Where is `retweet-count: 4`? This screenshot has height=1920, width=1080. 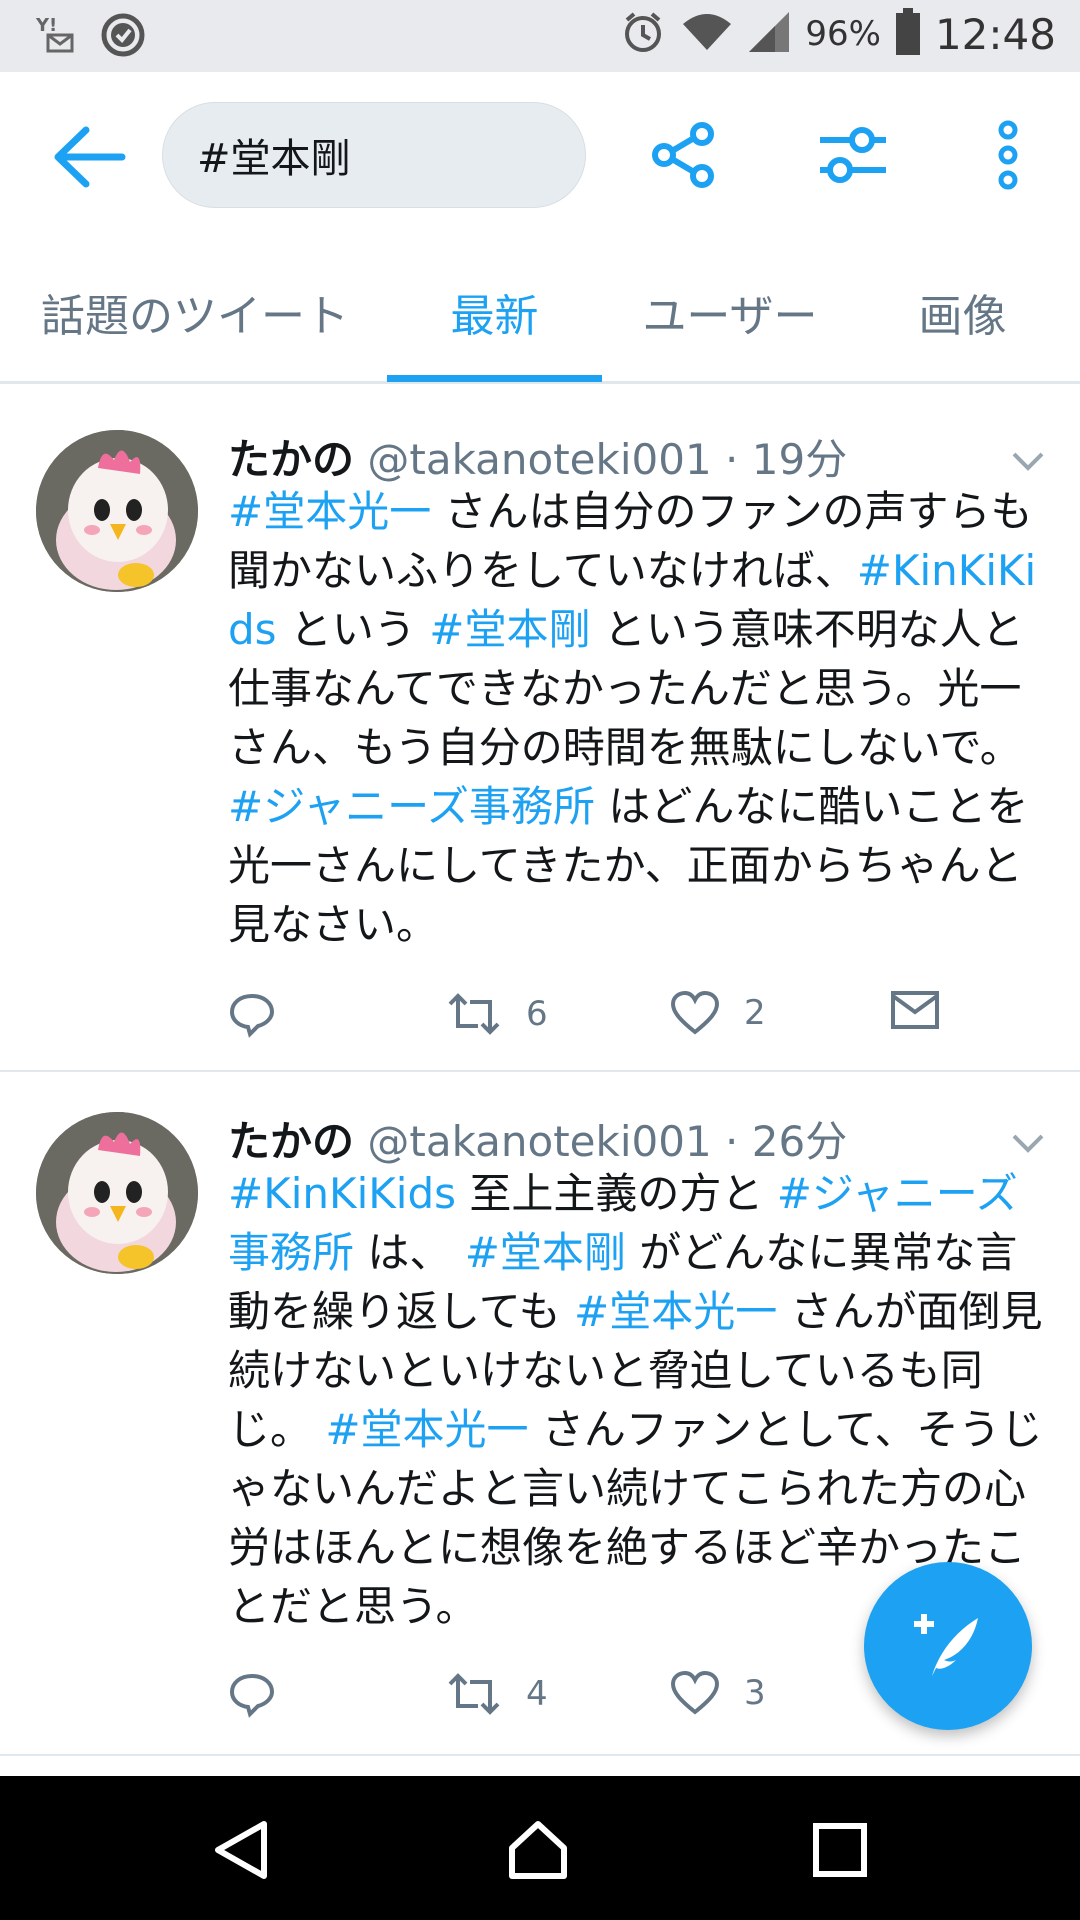 retweet-count: 4 is located at coordinates (537, 1694).